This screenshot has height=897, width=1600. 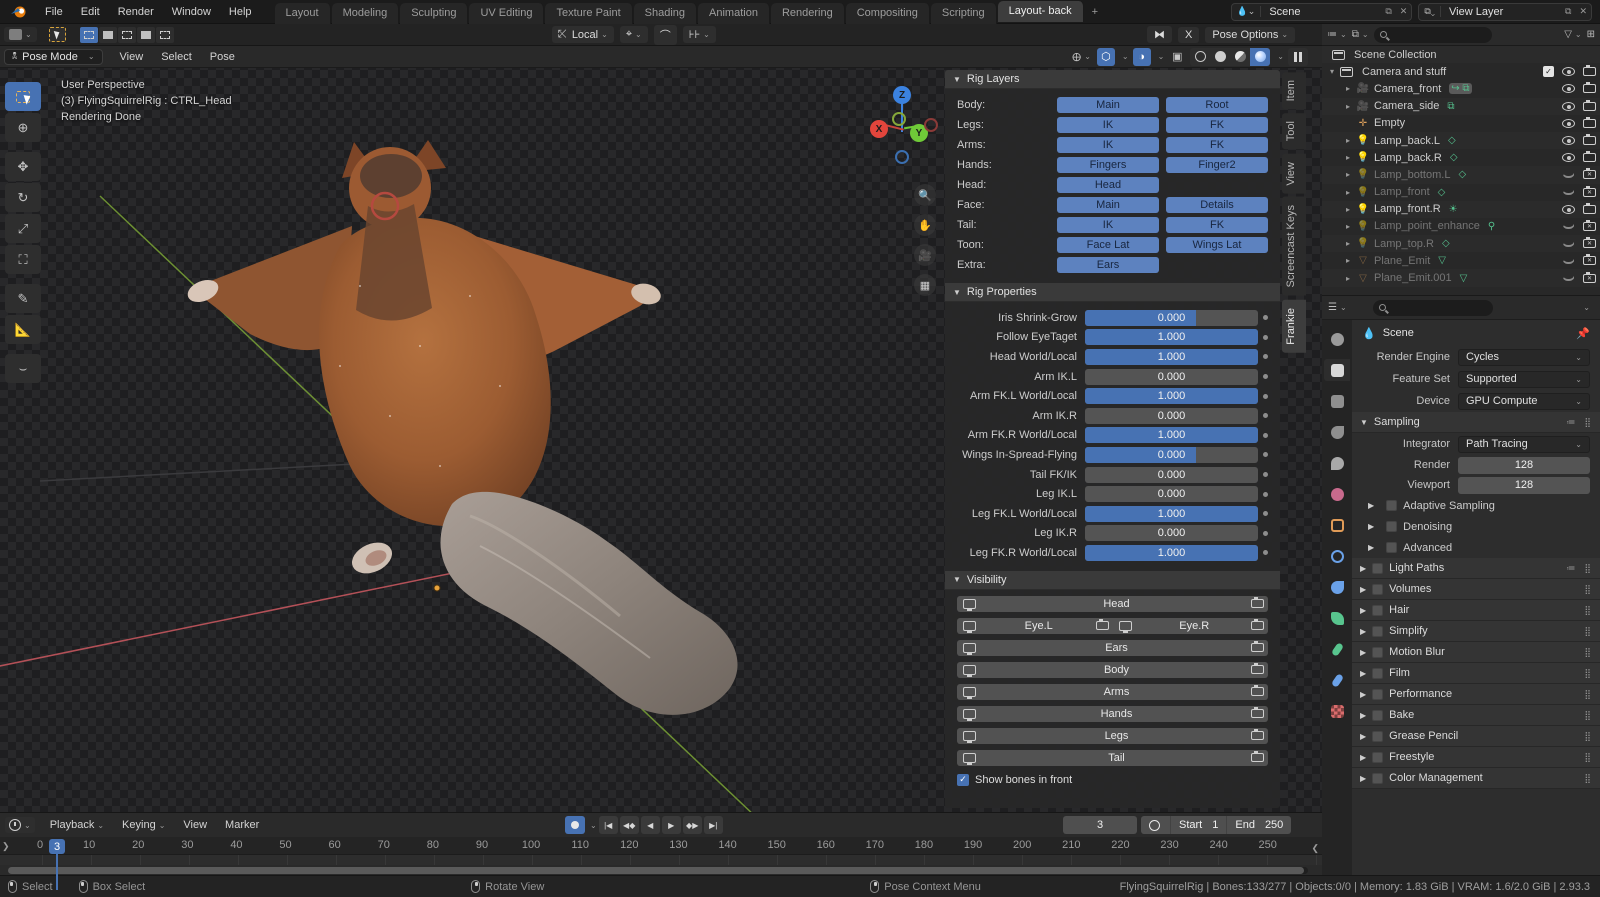 I want to click on workspace-tab: Shading, so click(x=665, y=13).